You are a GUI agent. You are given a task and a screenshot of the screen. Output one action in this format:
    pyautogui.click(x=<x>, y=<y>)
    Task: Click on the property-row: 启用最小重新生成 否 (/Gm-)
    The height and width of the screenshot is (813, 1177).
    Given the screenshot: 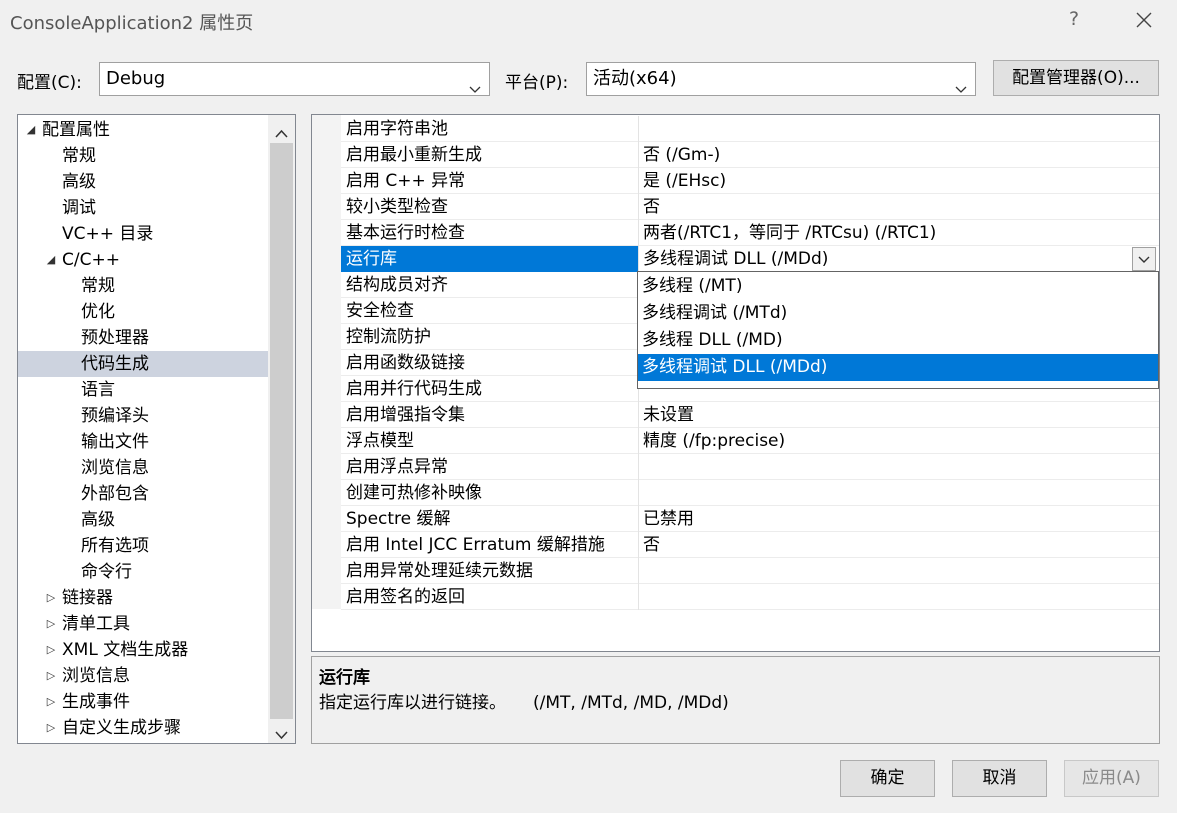 What is the action you would take?
    pyautogui.click(x=750, y=155)
    